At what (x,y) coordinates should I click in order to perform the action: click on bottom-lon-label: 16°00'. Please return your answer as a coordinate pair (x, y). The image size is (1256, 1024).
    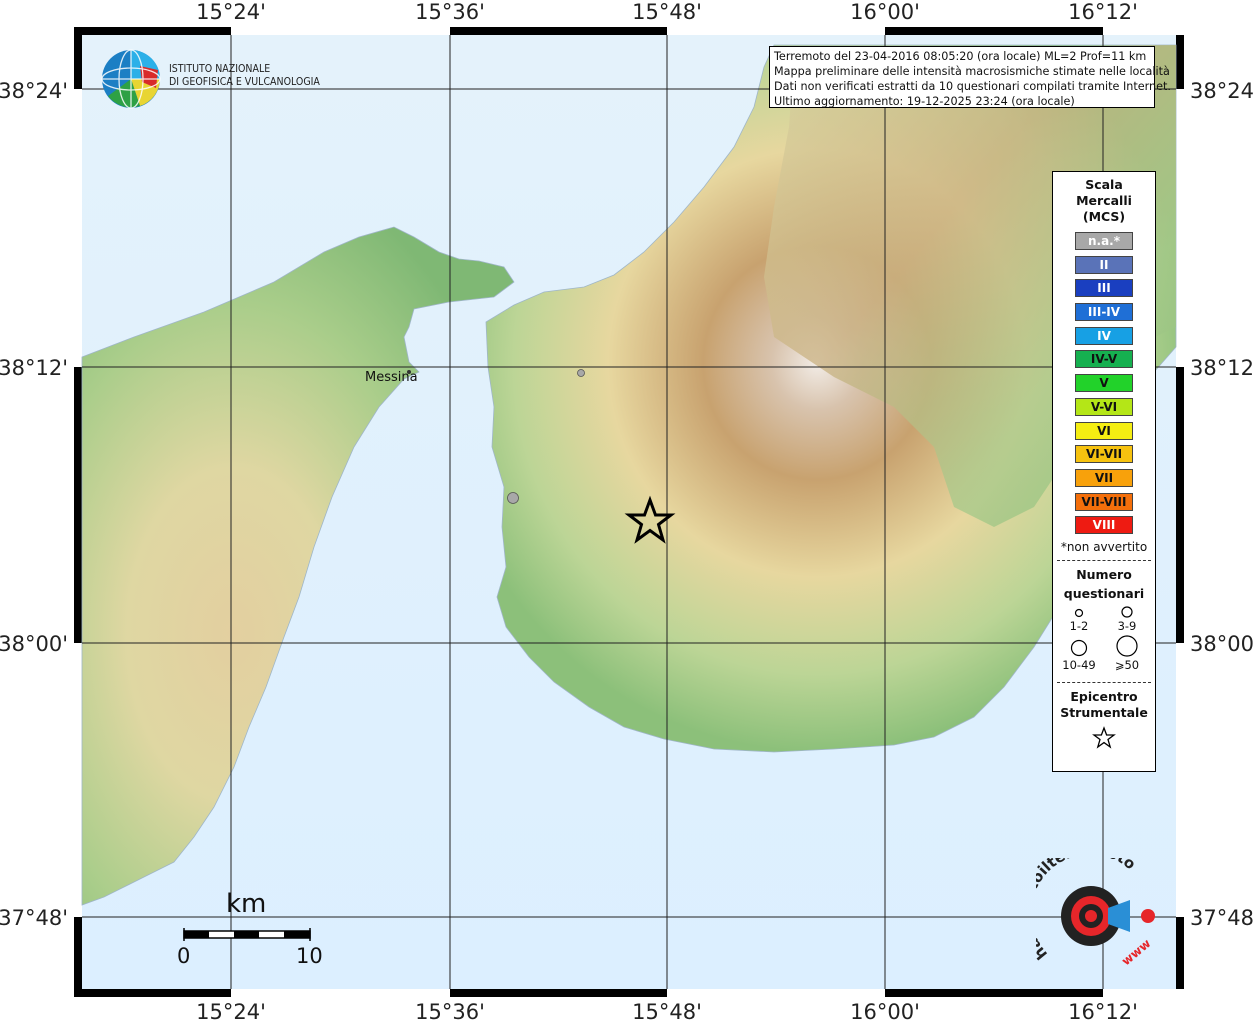
    Looking at the image, I should click on (885, 1012).